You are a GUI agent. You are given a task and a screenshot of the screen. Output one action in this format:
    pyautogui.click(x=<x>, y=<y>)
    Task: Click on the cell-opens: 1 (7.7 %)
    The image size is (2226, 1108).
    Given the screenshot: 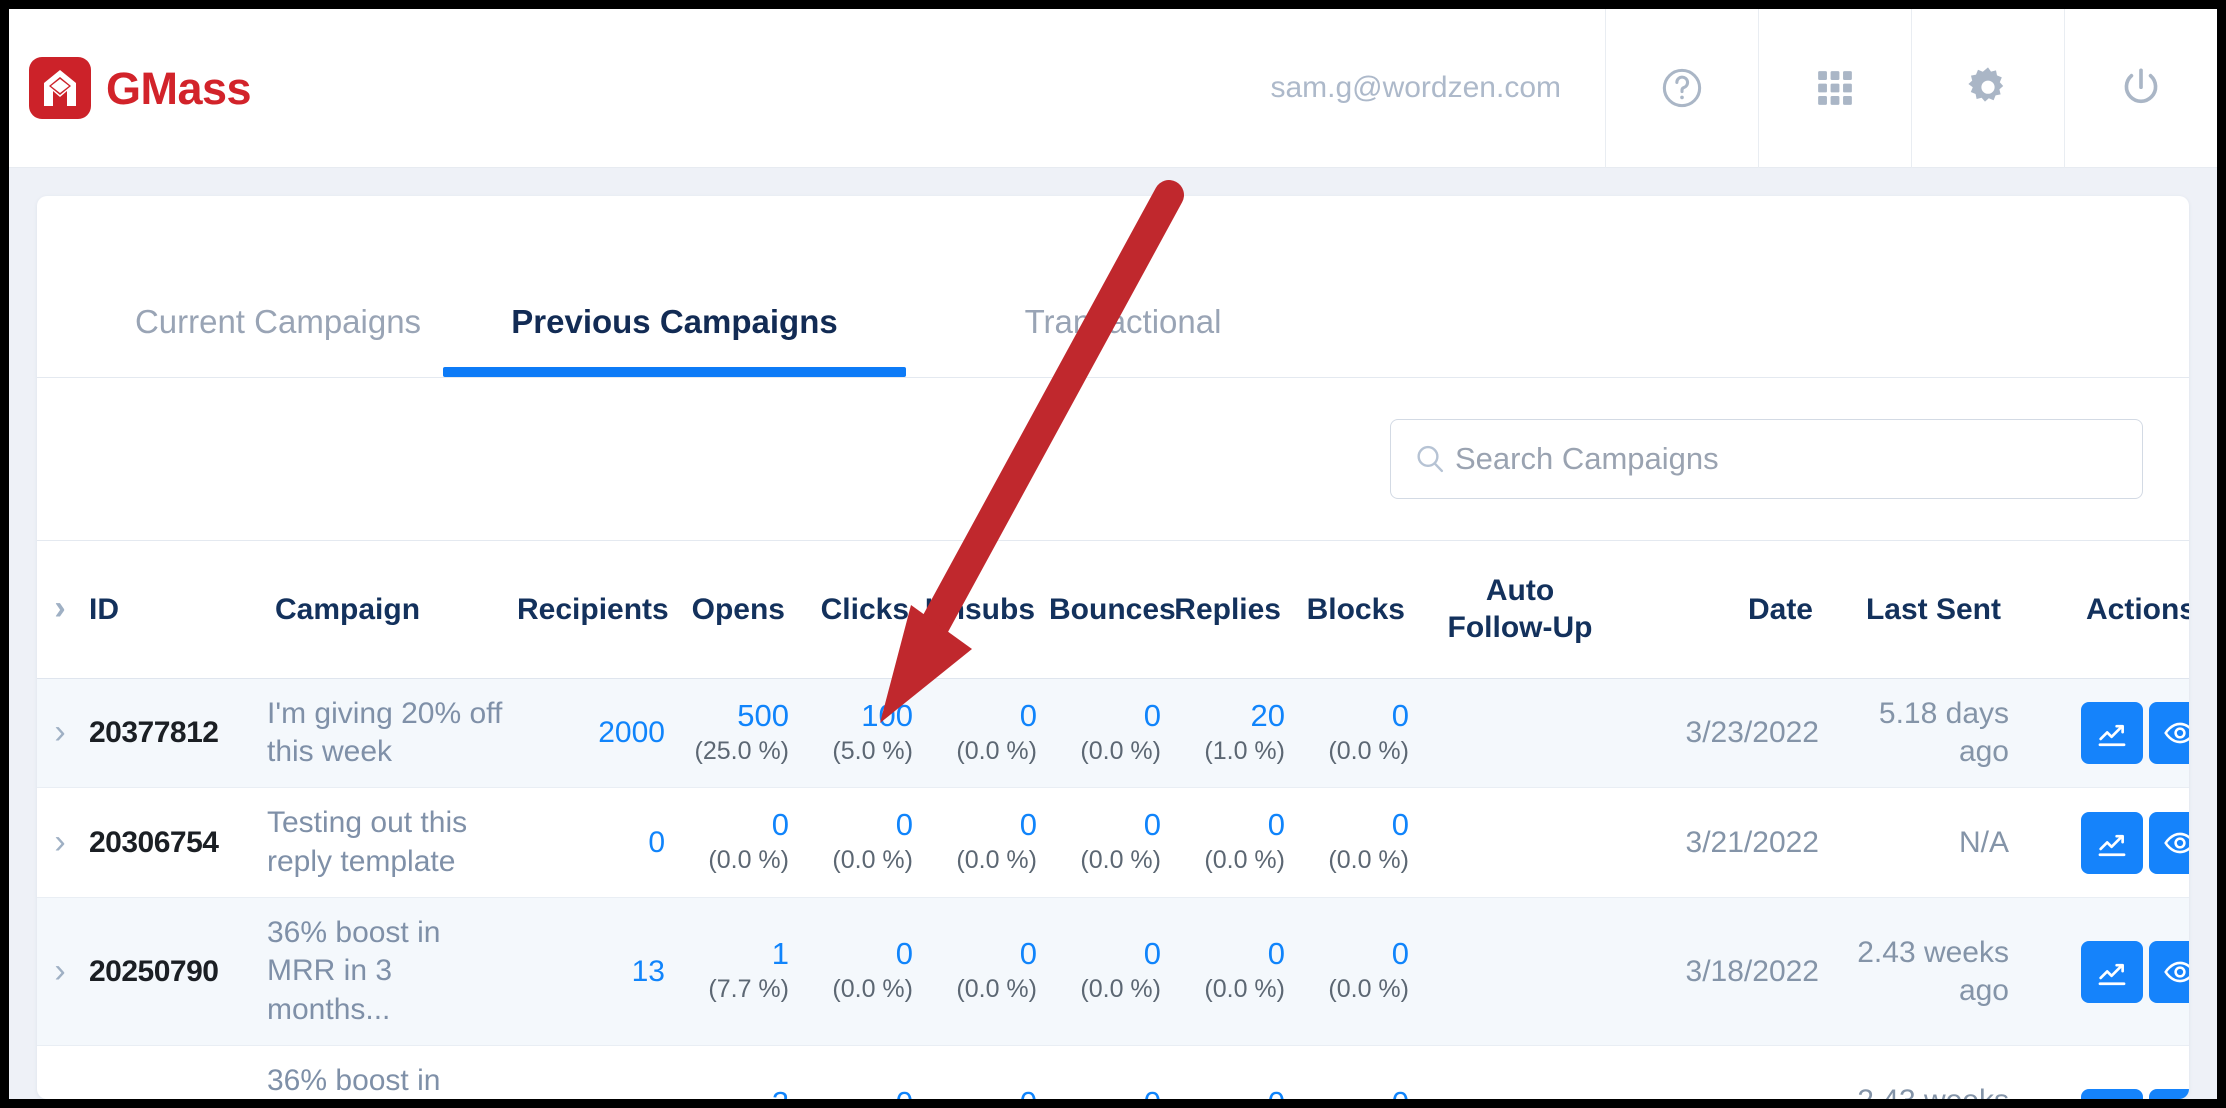 What is the action you would take?
    pyautogui.click(x=733, y=972)
    